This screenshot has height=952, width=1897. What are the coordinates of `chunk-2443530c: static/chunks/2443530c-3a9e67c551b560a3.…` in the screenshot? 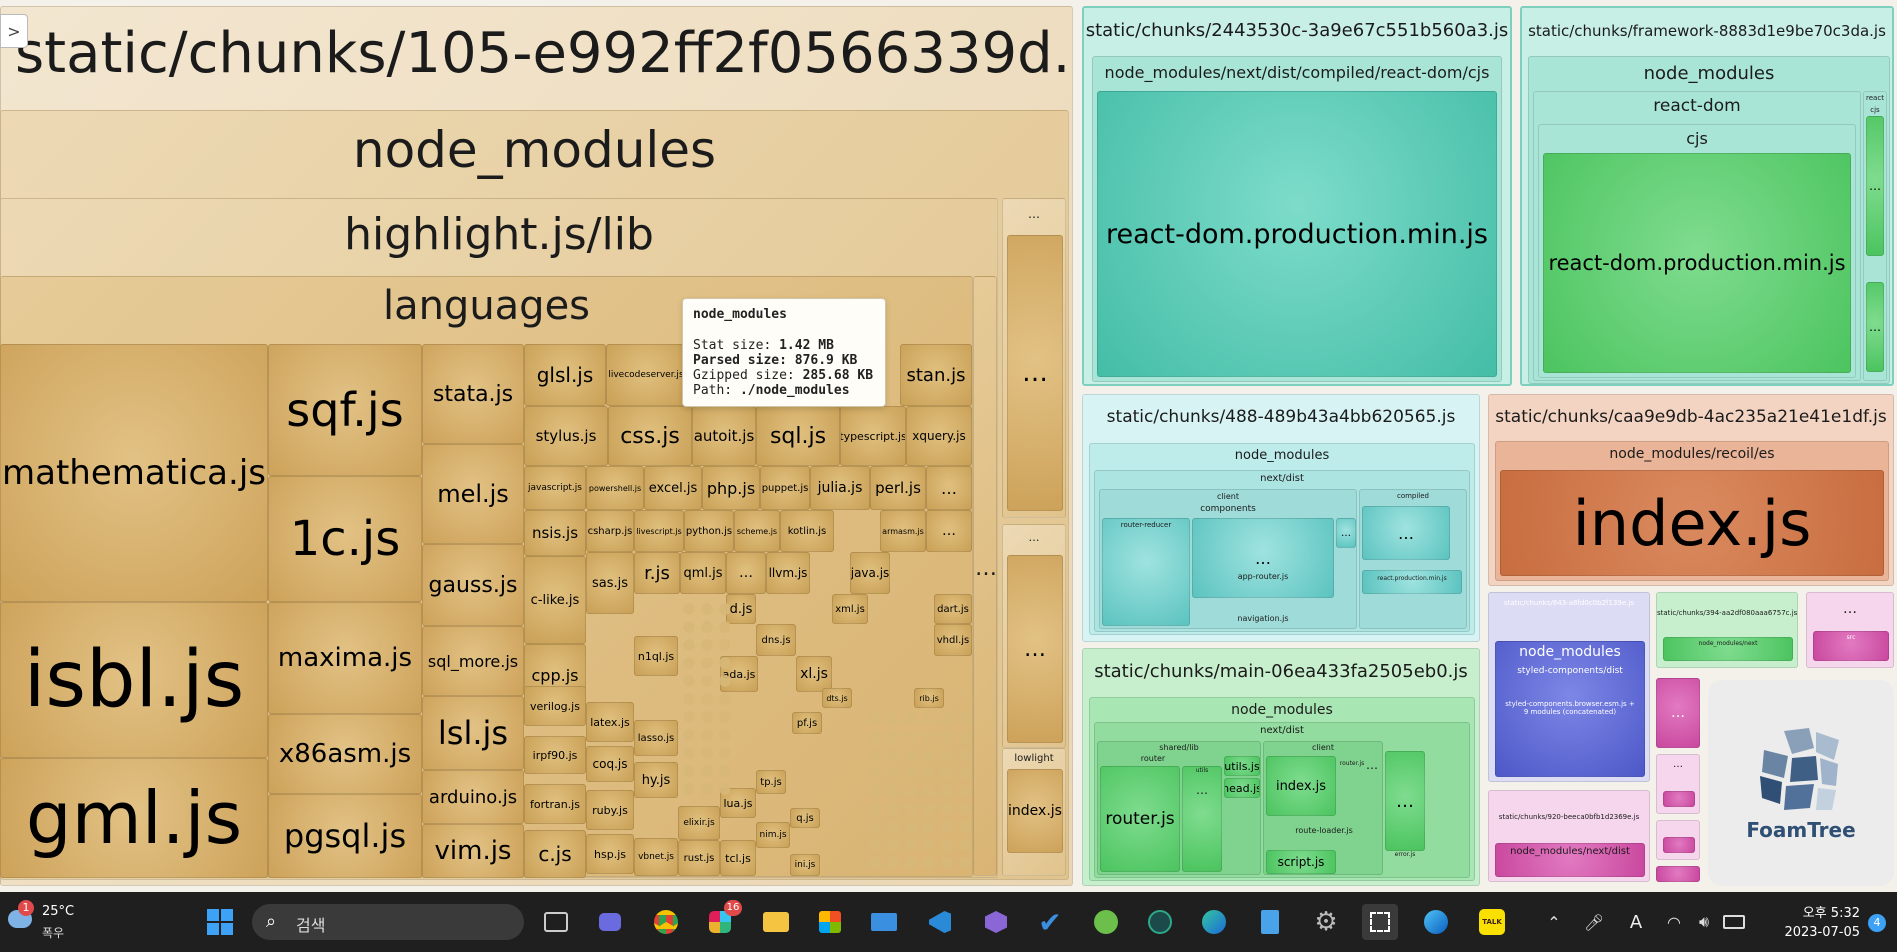 It's located at (1297, 196).